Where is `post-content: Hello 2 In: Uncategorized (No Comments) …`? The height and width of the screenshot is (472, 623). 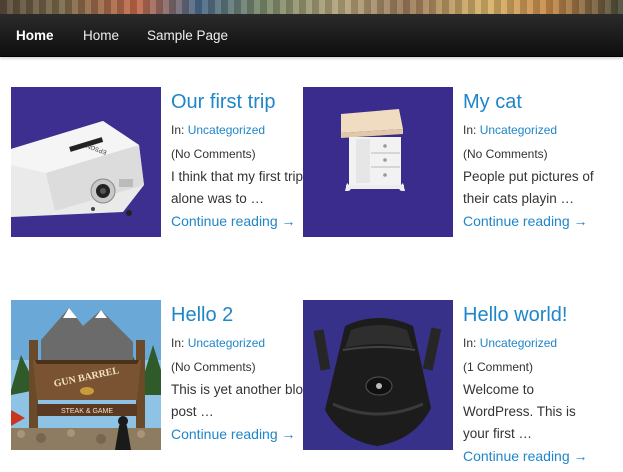 post-content: Hello 2 In: Uncategorized (No Comments) … is located at coordinates (241, 373).